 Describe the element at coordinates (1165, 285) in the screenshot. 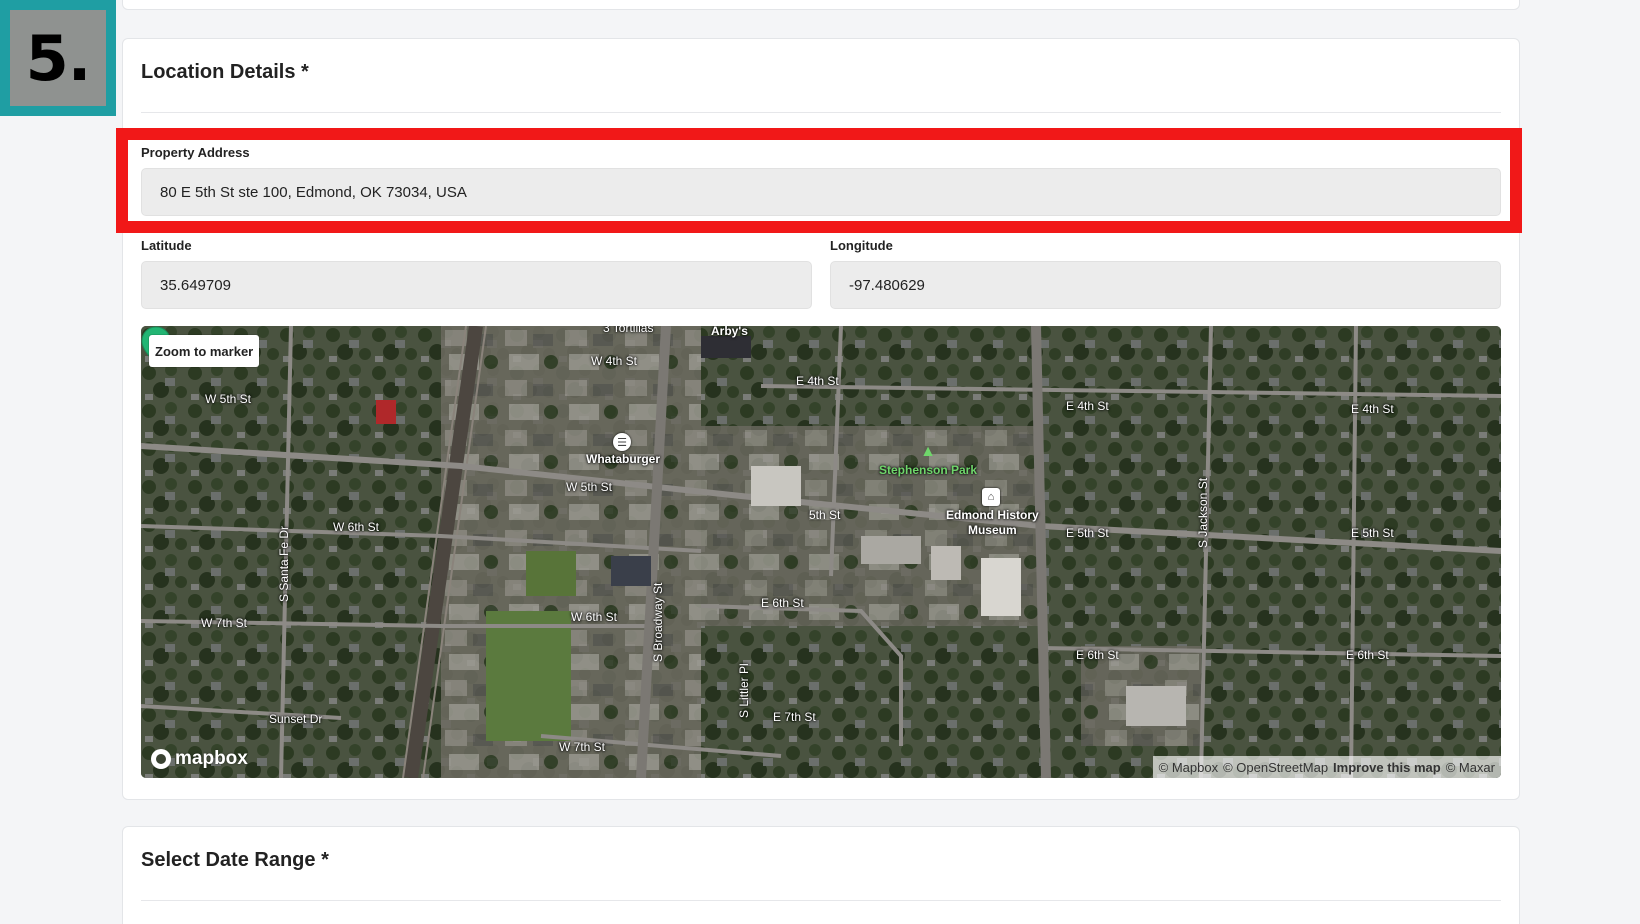

I see `longitude-input: -97.480629` at that location.